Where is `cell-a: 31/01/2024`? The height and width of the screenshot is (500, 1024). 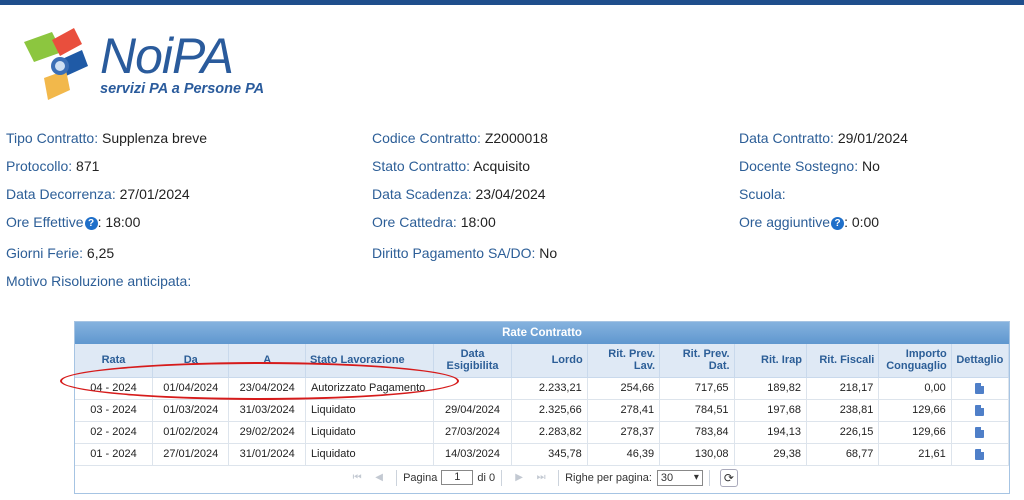
cell-a: 31/01/2024 is located at coordinates (267, 454).